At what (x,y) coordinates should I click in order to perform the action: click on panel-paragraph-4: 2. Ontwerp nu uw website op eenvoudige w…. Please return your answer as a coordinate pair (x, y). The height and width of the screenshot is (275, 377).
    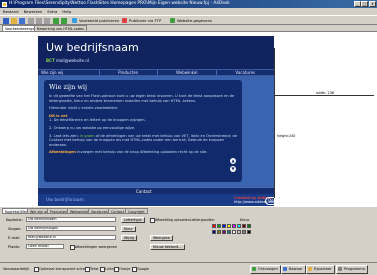
    Looking at the image, I should click on (92, 127).